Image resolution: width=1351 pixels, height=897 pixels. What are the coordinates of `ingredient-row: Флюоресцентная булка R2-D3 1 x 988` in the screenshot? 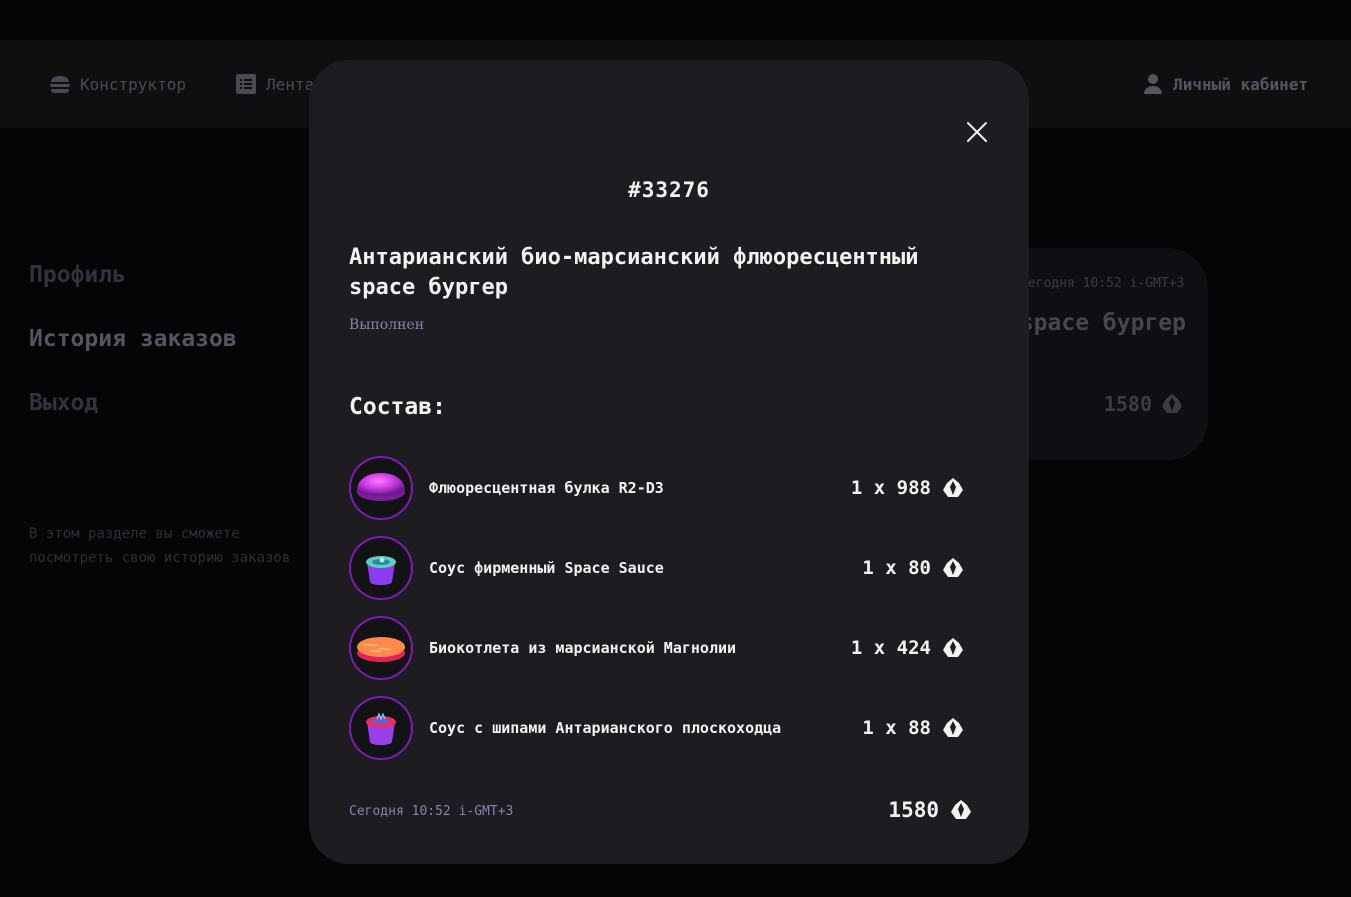 It's located at (657, 488).